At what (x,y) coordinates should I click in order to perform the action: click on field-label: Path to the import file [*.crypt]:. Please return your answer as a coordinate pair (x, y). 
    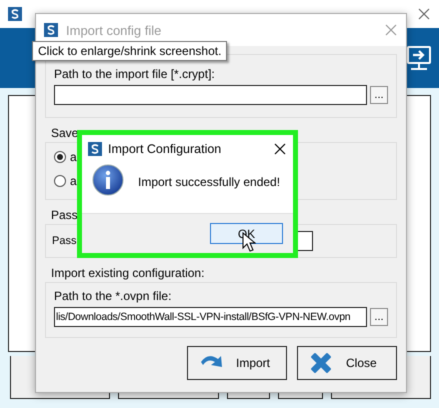
    Looking at the image, I should click on (135, 74).